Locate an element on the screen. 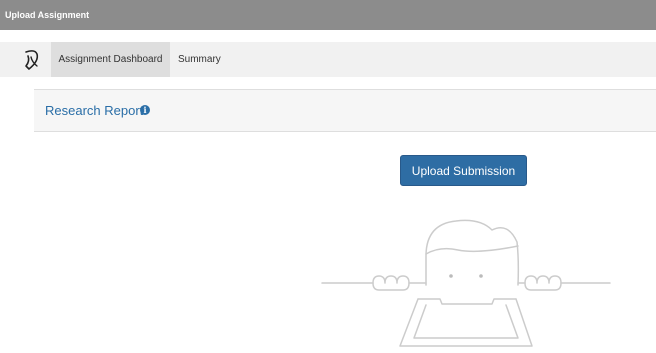 This screenshot has width=656, height=353. upload-submission-button: Upload Submission is located at coordinates (463, 170).